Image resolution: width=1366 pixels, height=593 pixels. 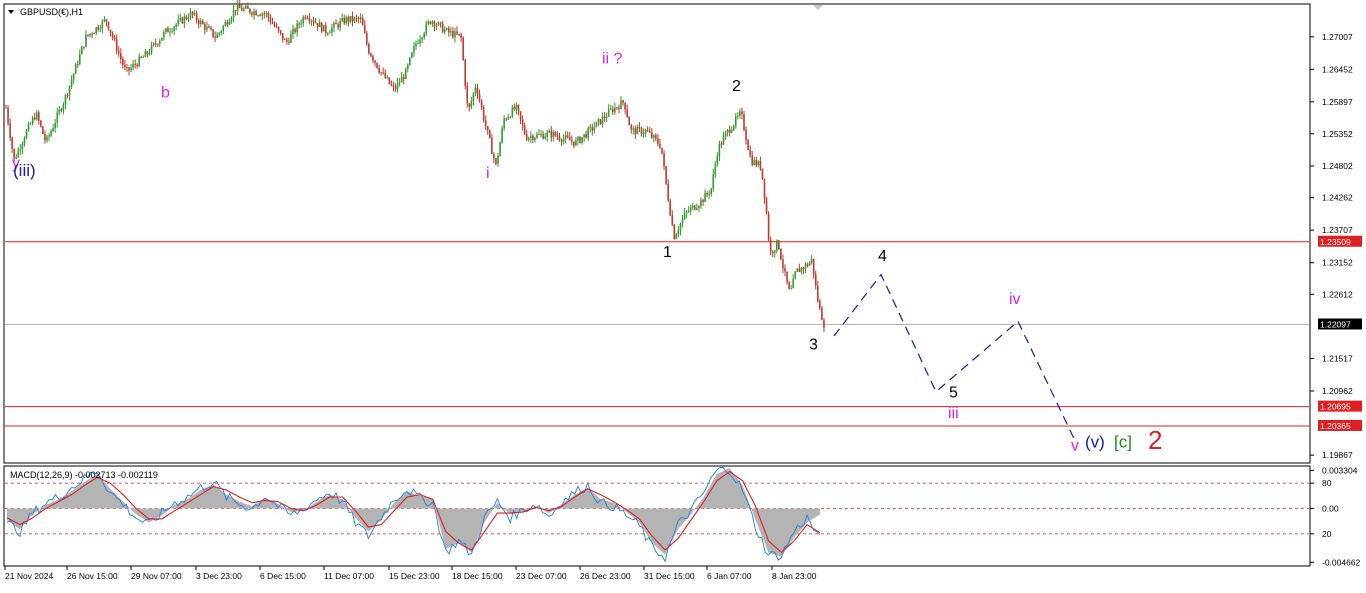 I want to click on price-tick-label: 1.26452, so click(x=1337, y=69).